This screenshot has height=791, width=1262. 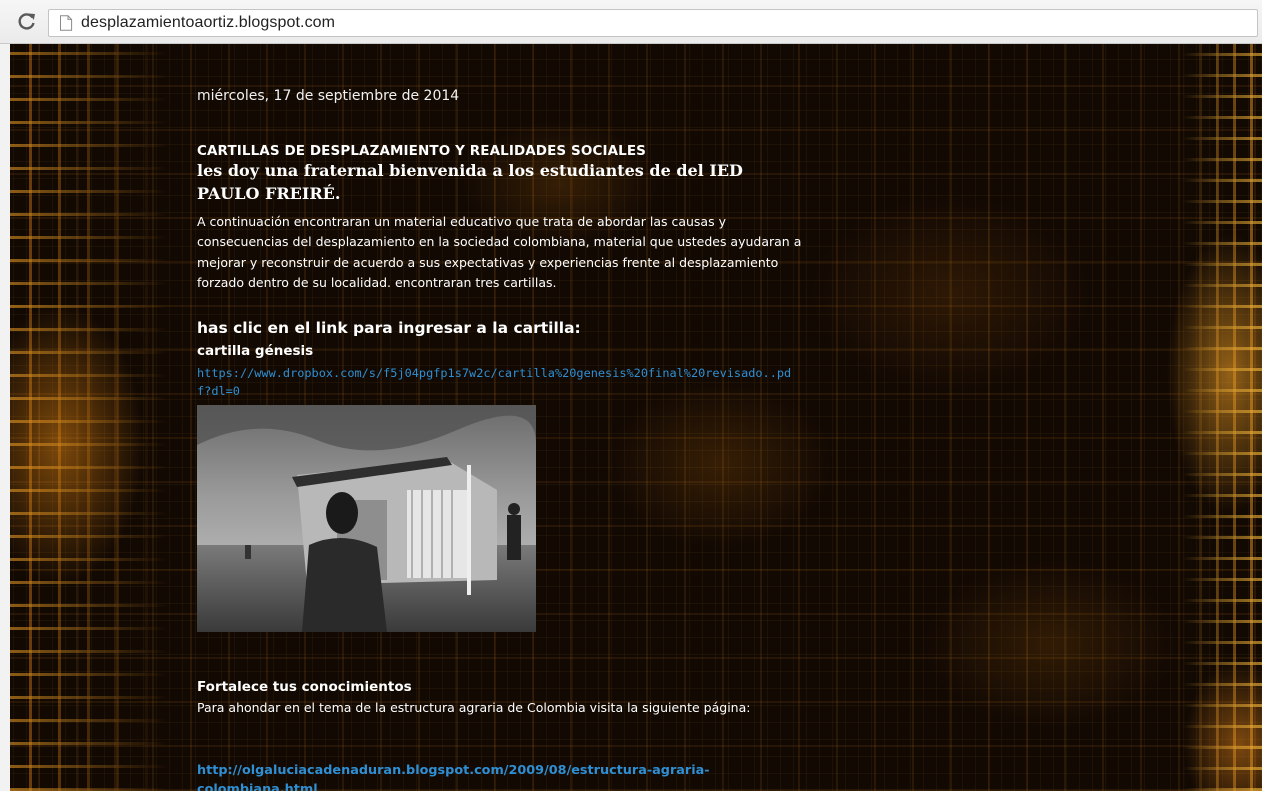 I want to click on reload-icon, so click(x=26, y=21).